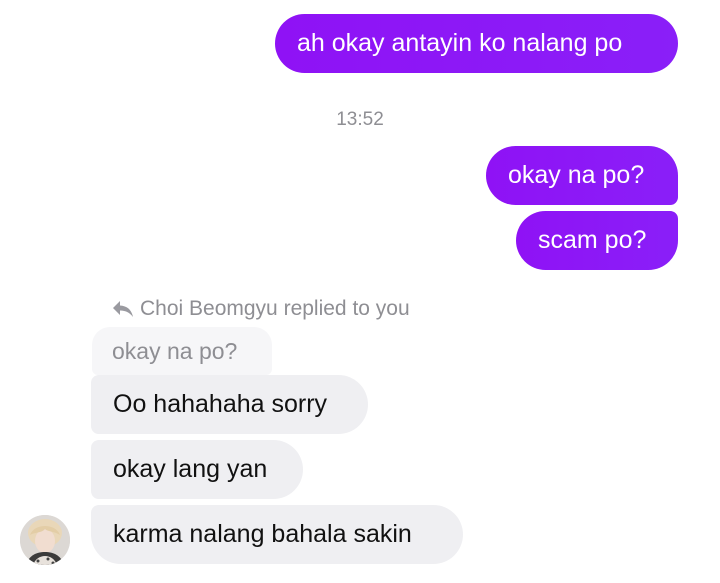 The height and width of the screenshot is (583, 720). I want to click on received-message-bubble: Oo hahahaha sorry, so click(229, 404).